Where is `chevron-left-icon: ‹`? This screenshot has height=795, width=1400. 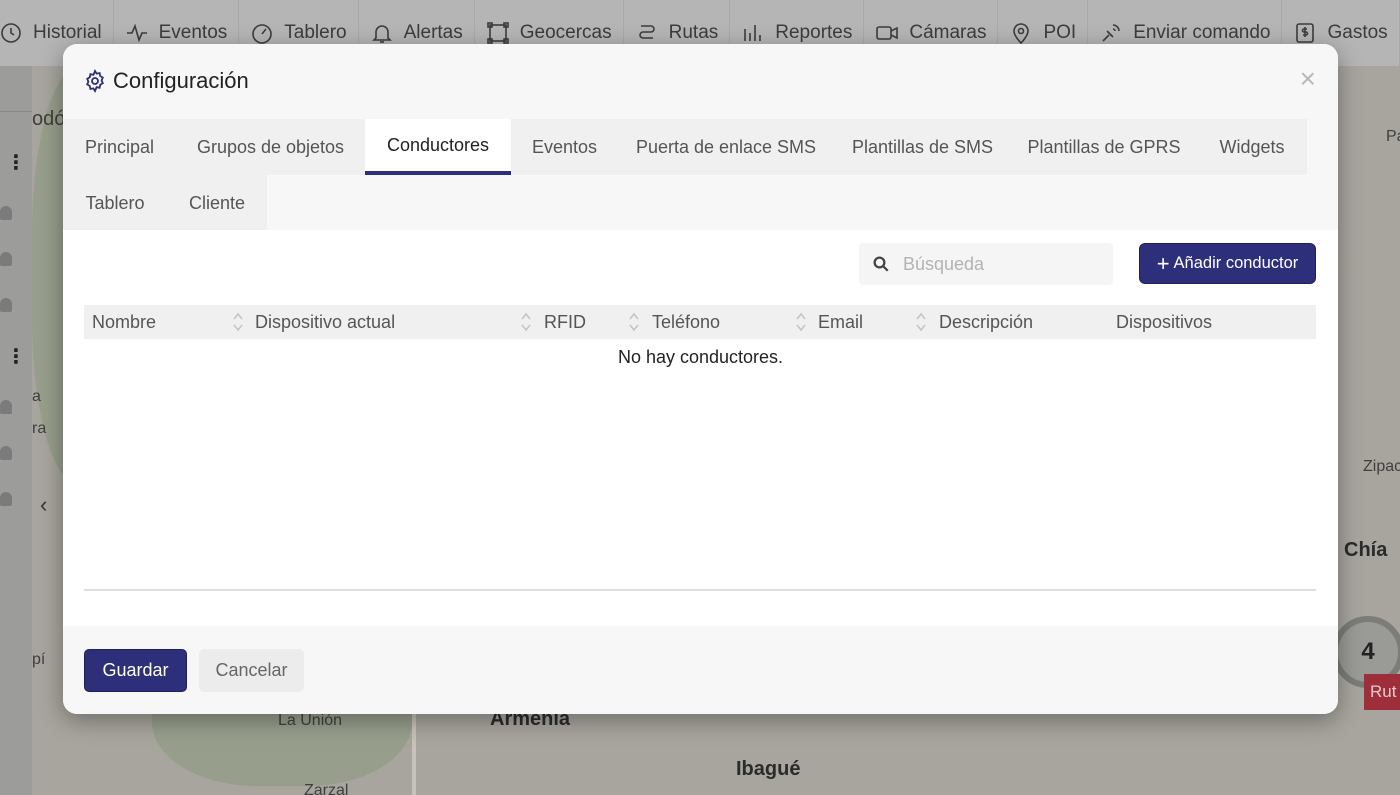
chevron-left-icon: ‹ is located at coordinates (43, 505).